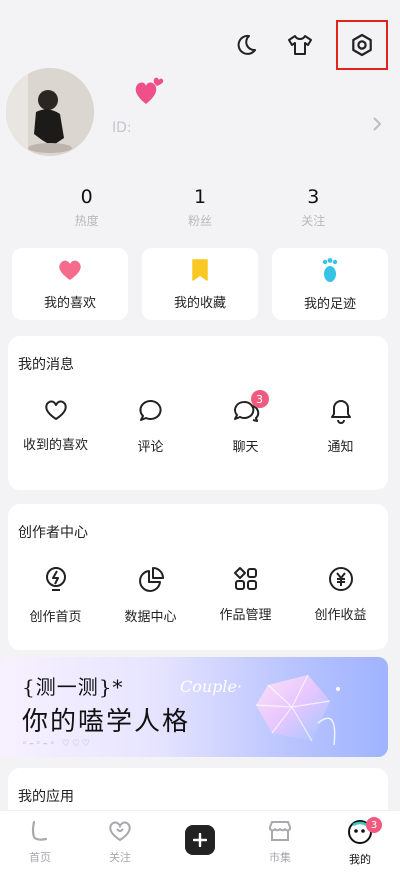  I want to click on moon-icon, so click(246, 45).